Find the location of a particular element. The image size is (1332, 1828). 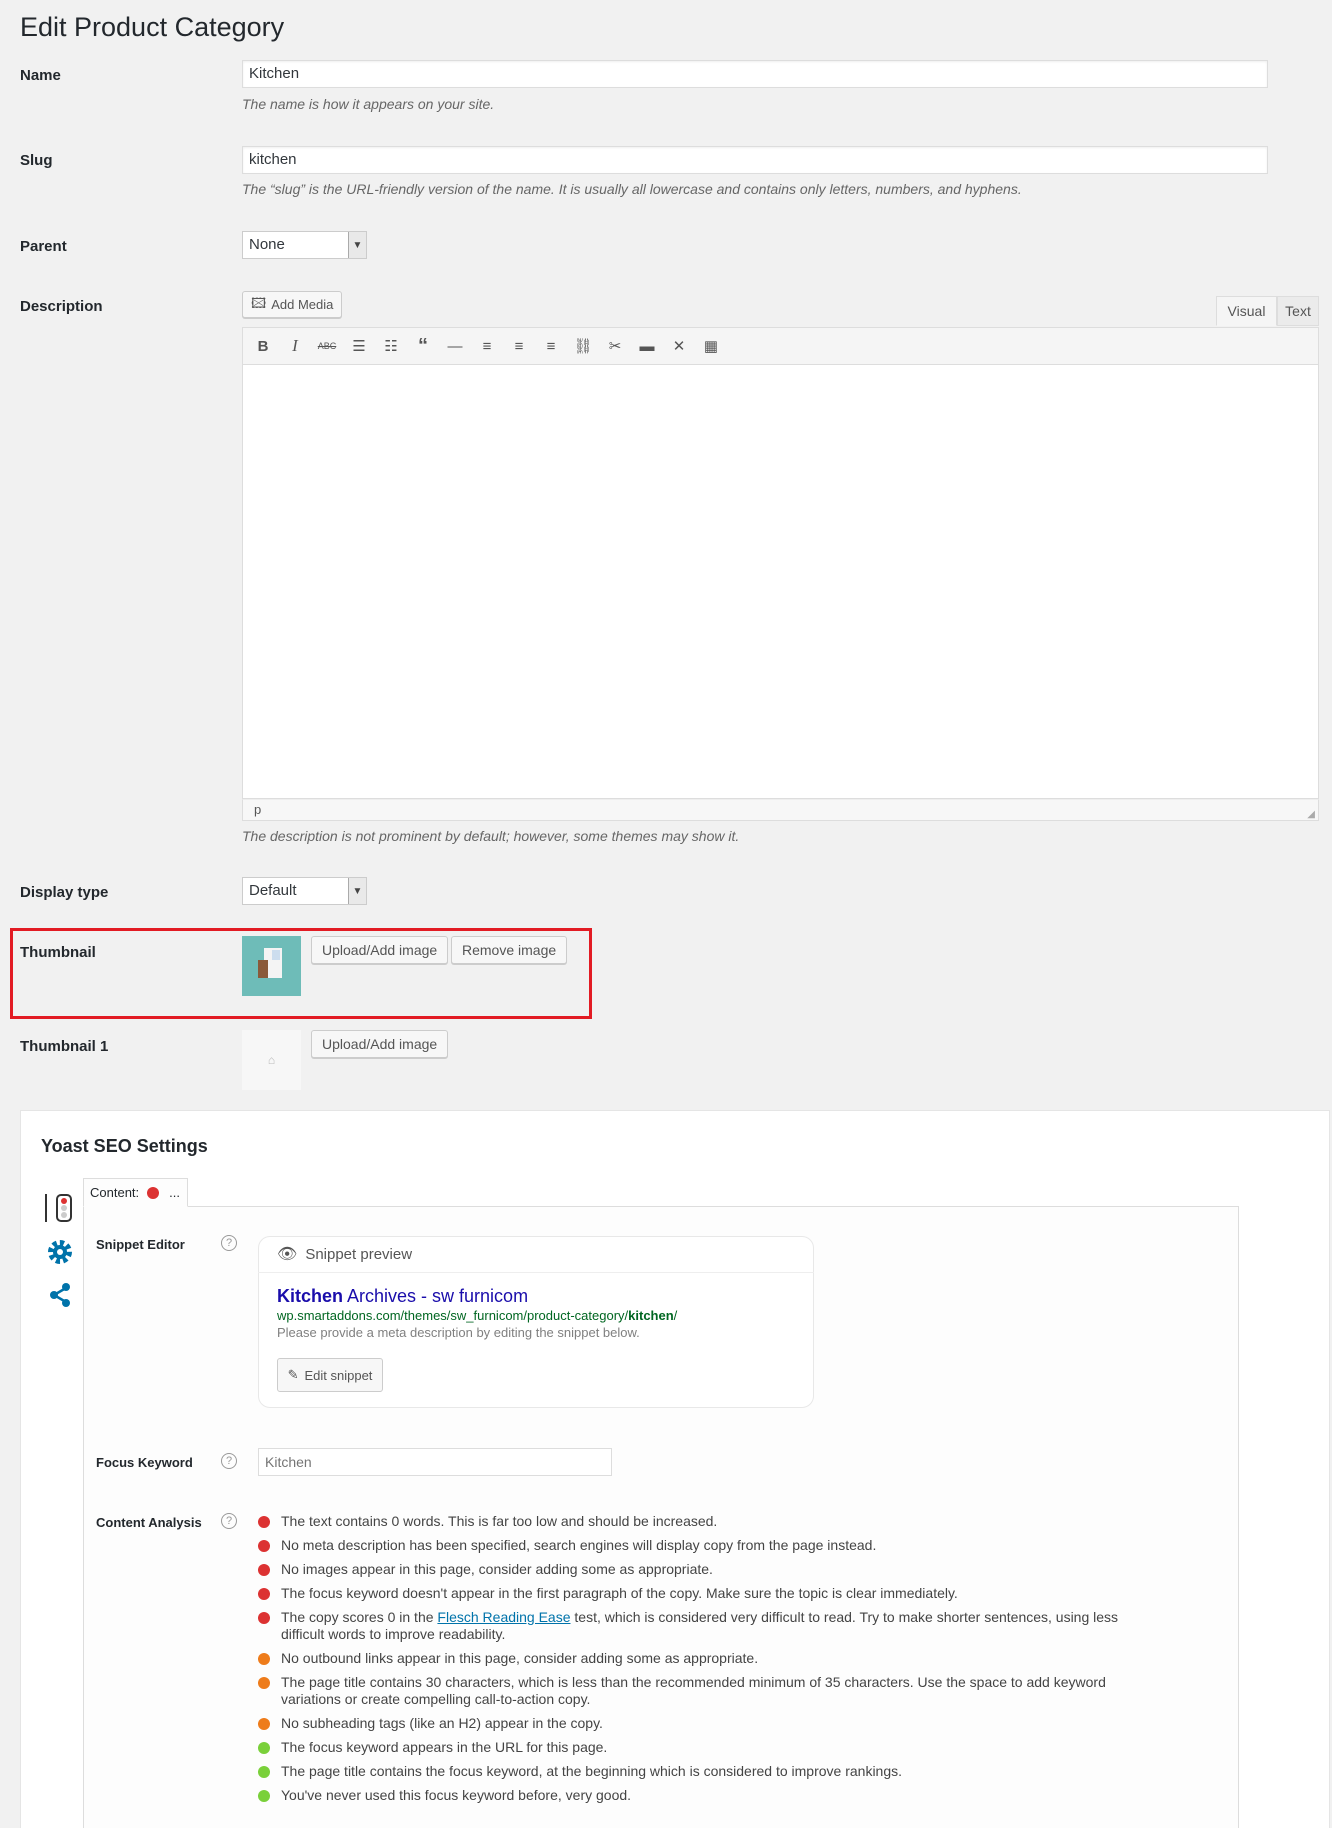

name-label: Name is located at coordinates (40, 75).